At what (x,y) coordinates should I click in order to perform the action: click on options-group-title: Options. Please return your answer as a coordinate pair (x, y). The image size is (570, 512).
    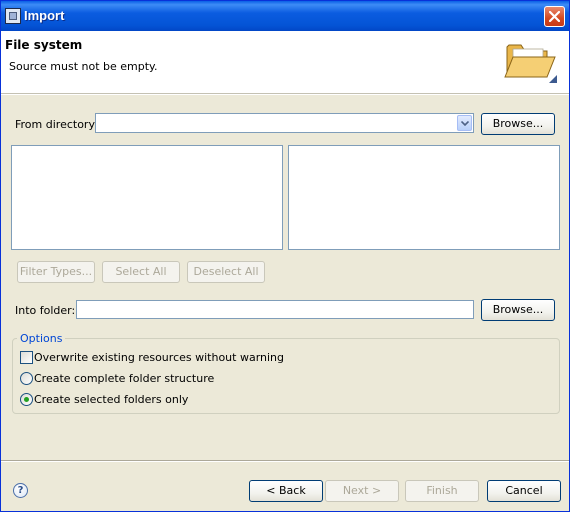
    Looking at the image, I should click on (41, 338).